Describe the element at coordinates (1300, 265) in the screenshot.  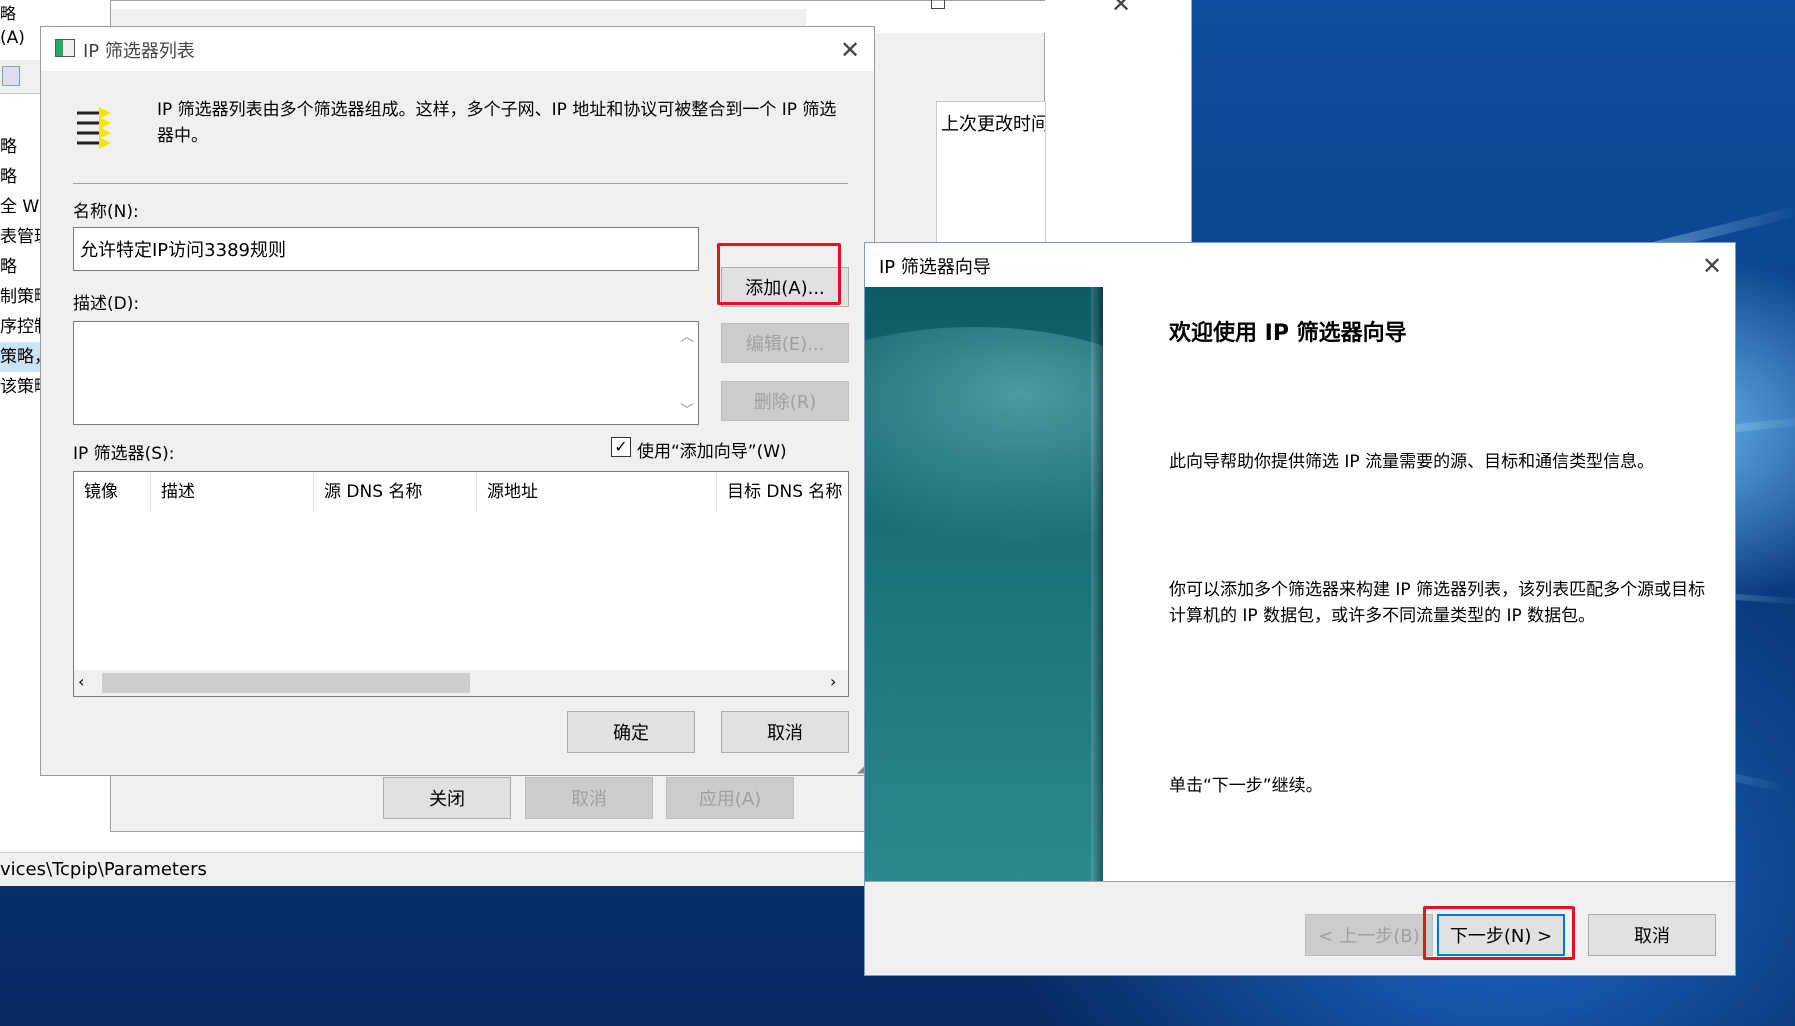
I see `wizard-titlebar: IP 筛选器向导 ✕` at that location.